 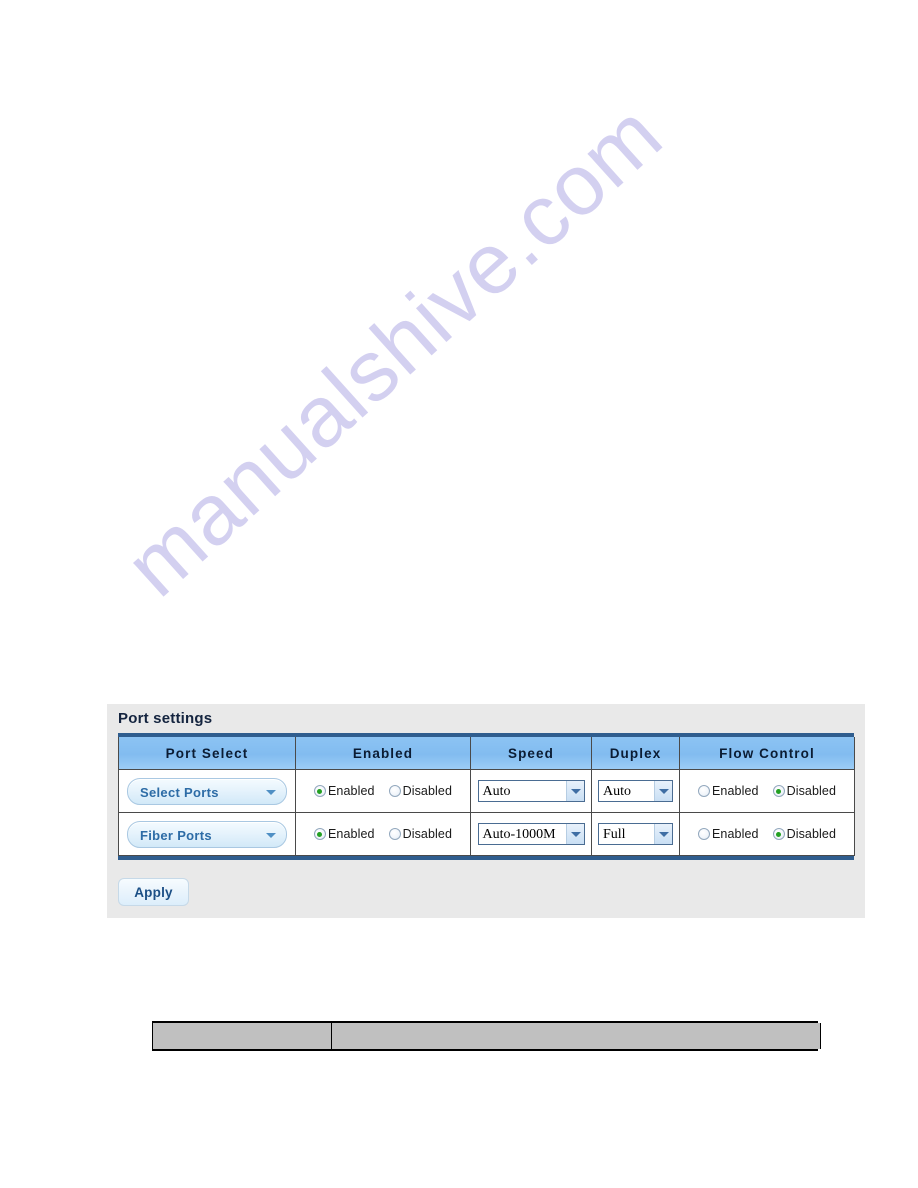 I want to click on radio-disabled-row1: Disabled, so click(x=420, y=791).